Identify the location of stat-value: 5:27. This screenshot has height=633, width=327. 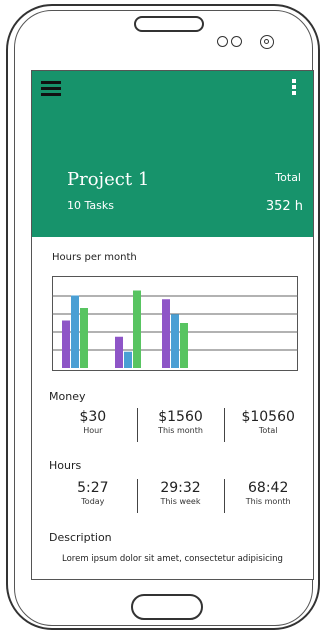
(93, 488).